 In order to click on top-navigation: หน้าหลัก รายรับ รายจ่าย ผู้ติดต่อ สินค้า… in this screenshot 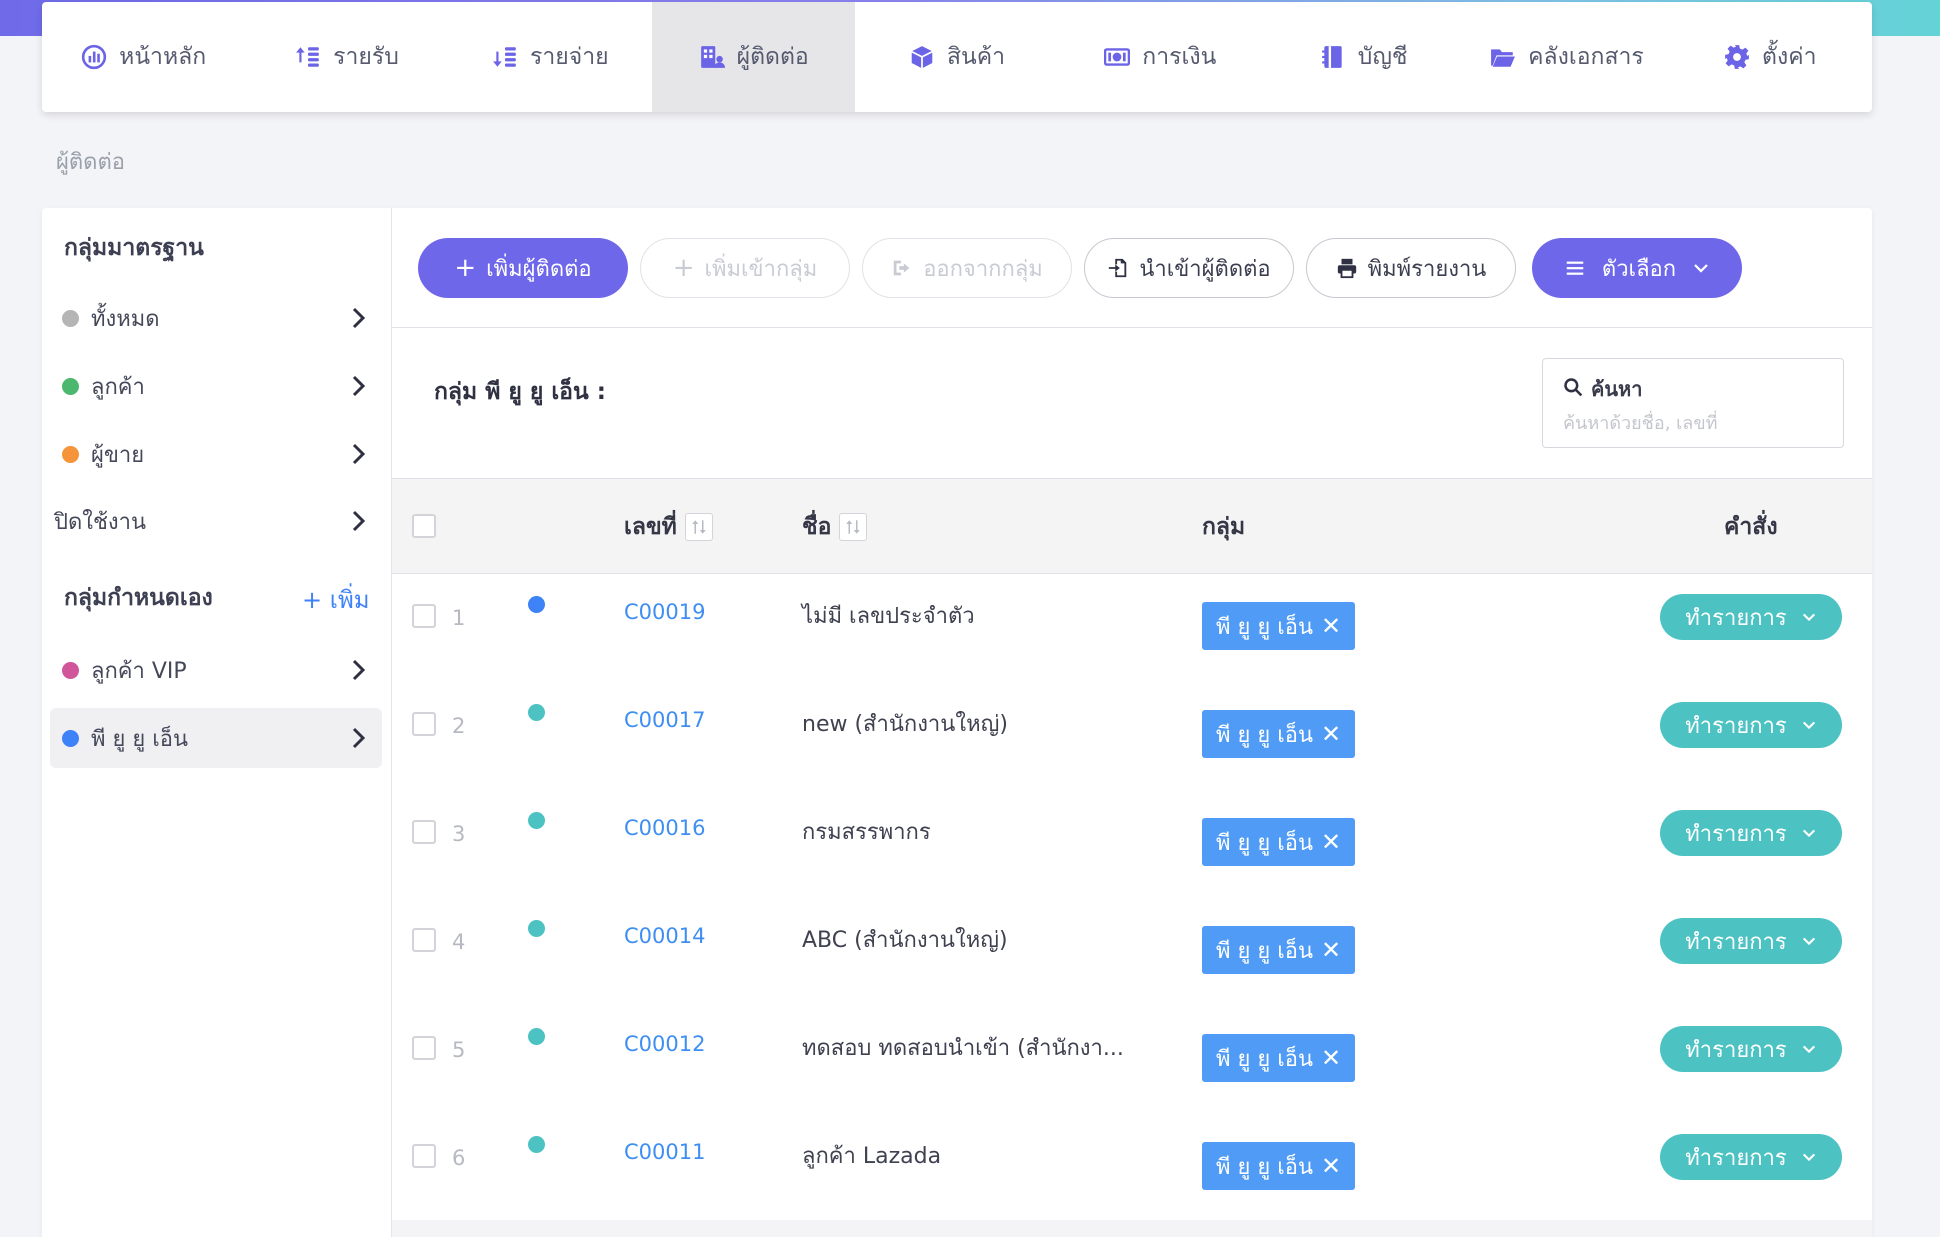, I will do `click(957, 57)`.